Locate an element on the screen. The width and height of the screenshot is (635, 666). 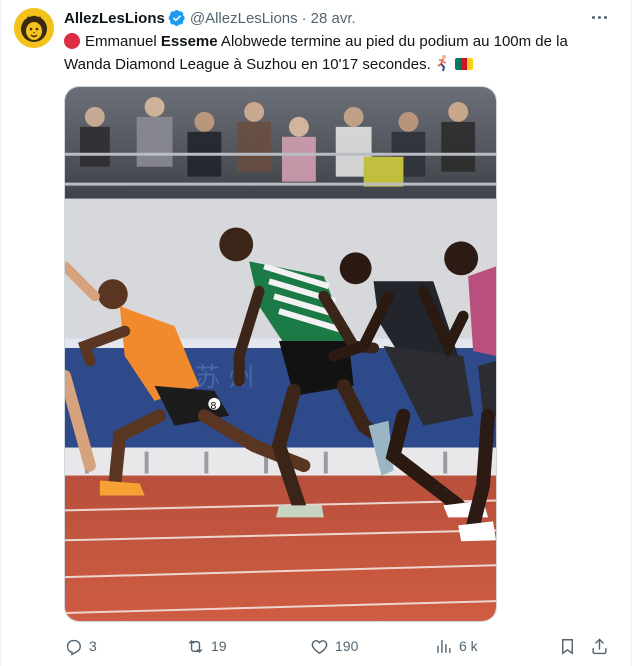
tweet-action-bar: 3 19 190 6 k is located at coordinates (339, 646).